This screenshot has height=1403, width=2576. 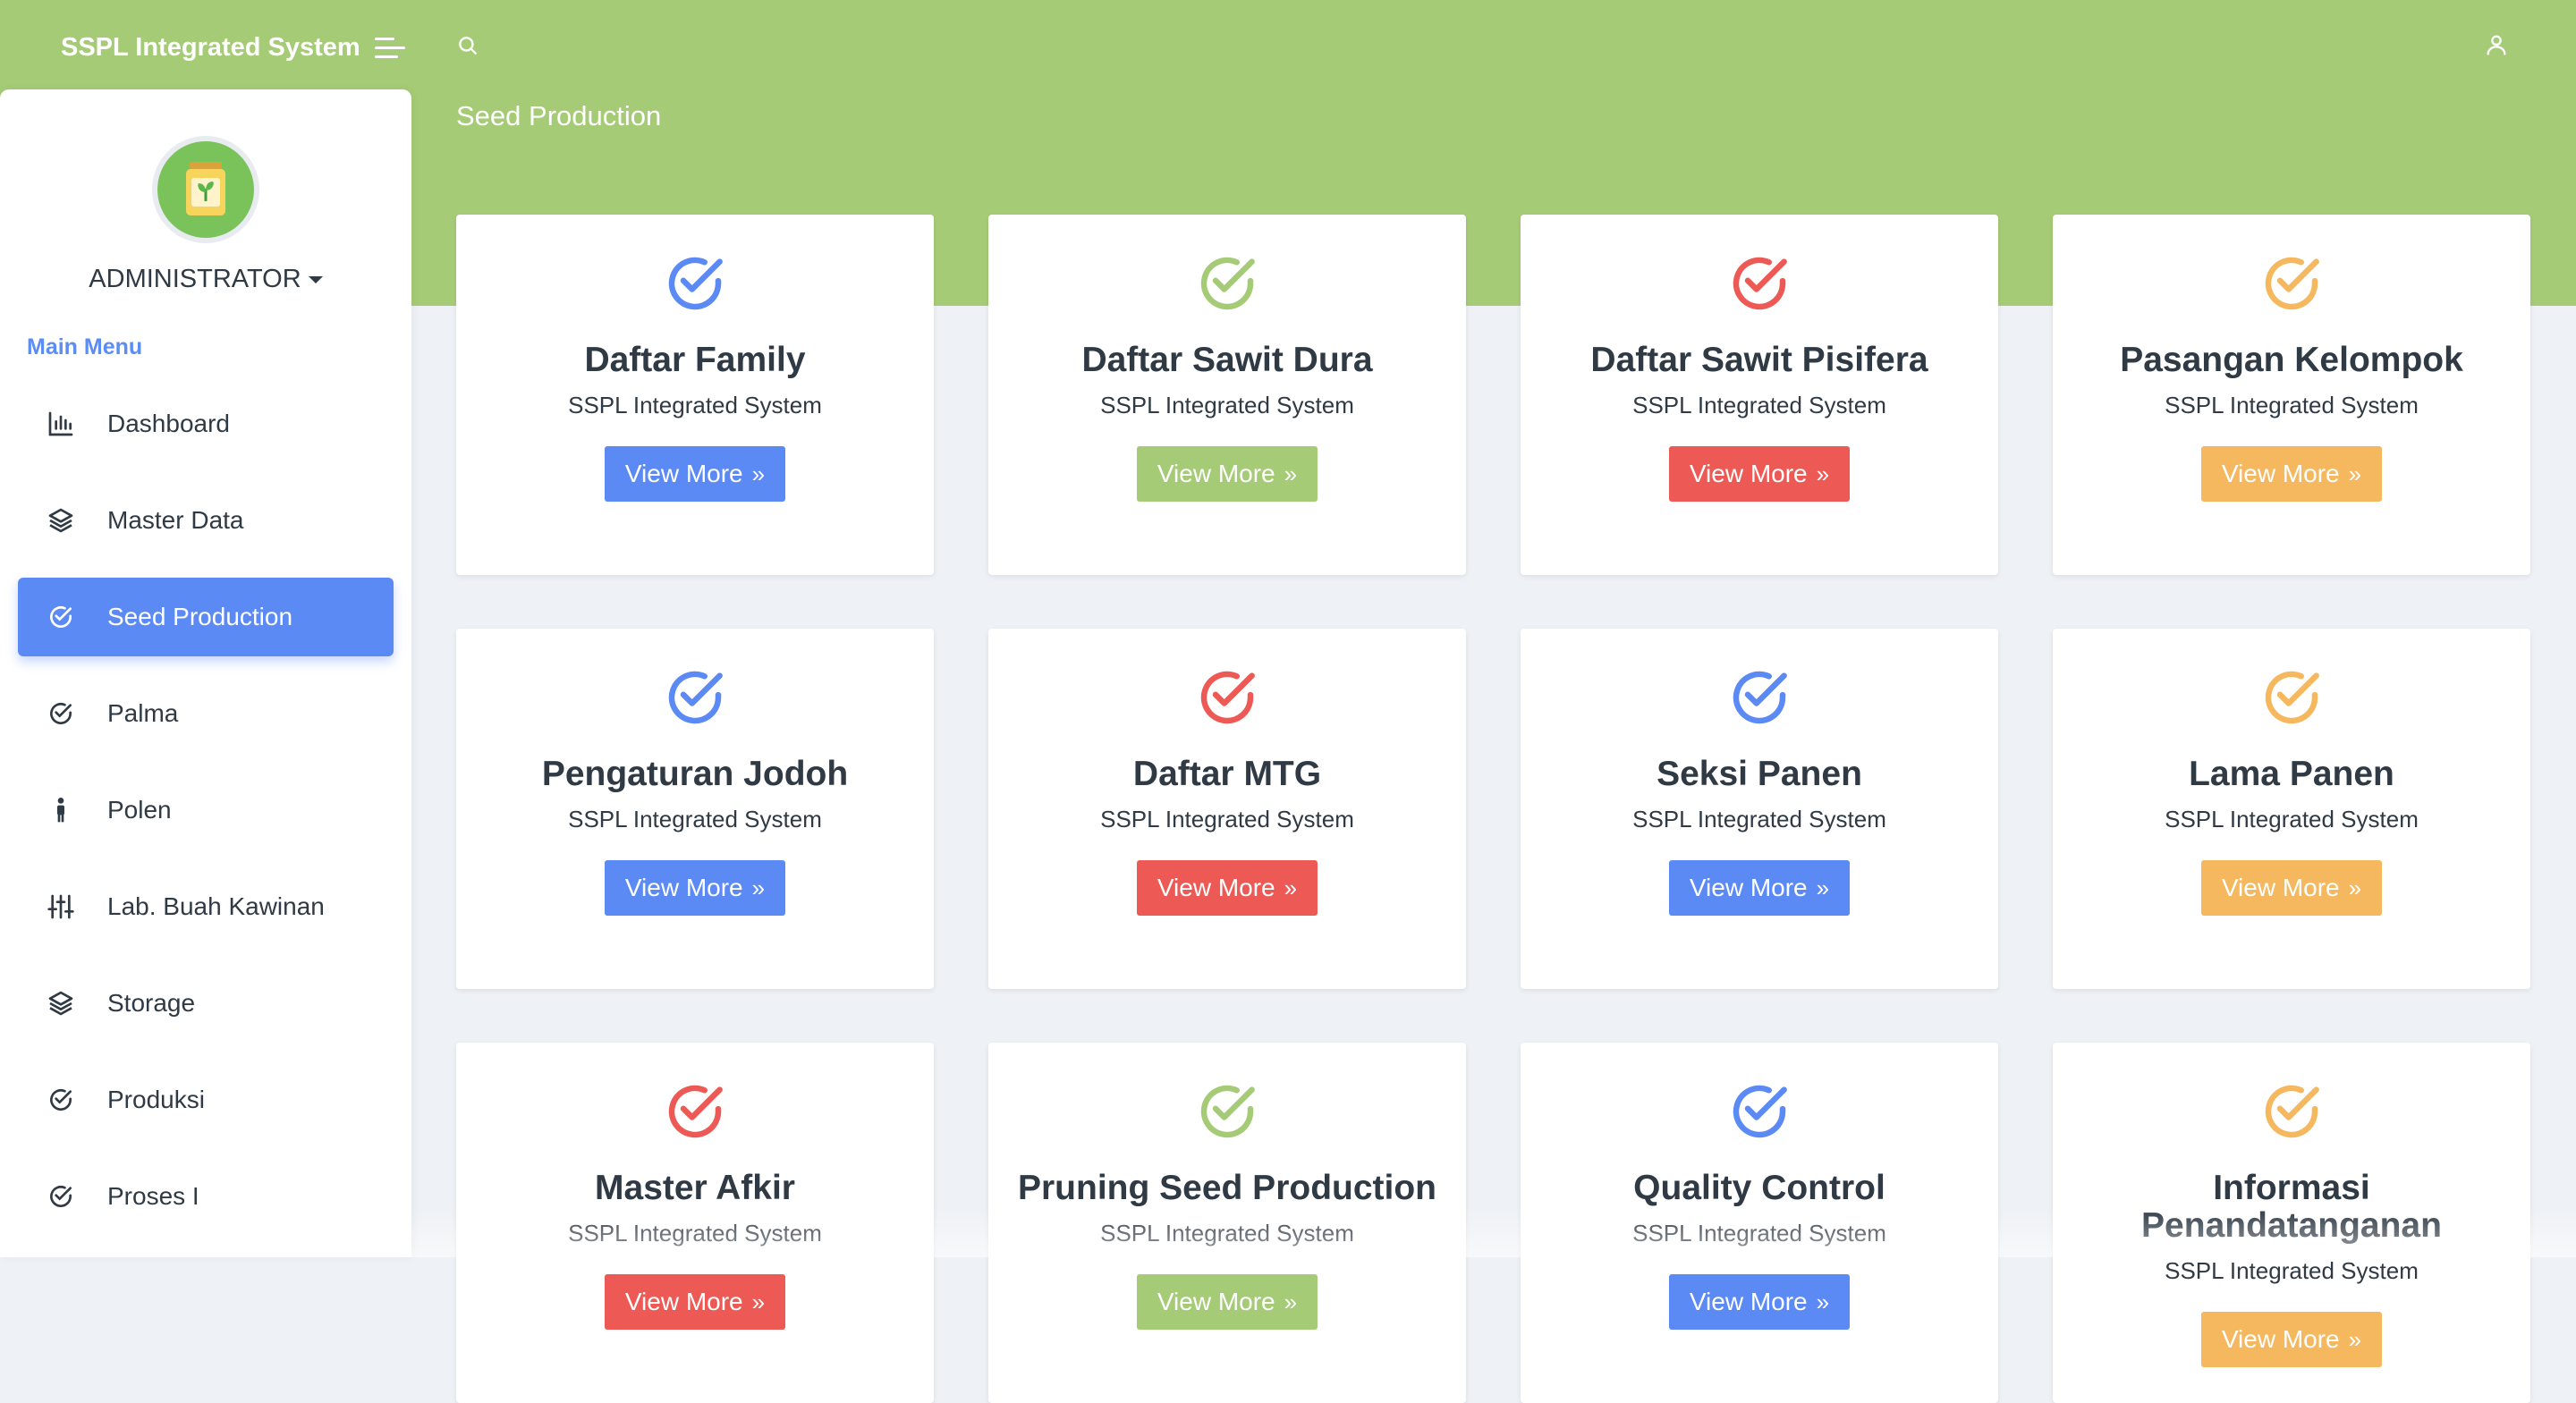 I want to click on sidebar-item-label: Storage, so click(x=151, y=1003).